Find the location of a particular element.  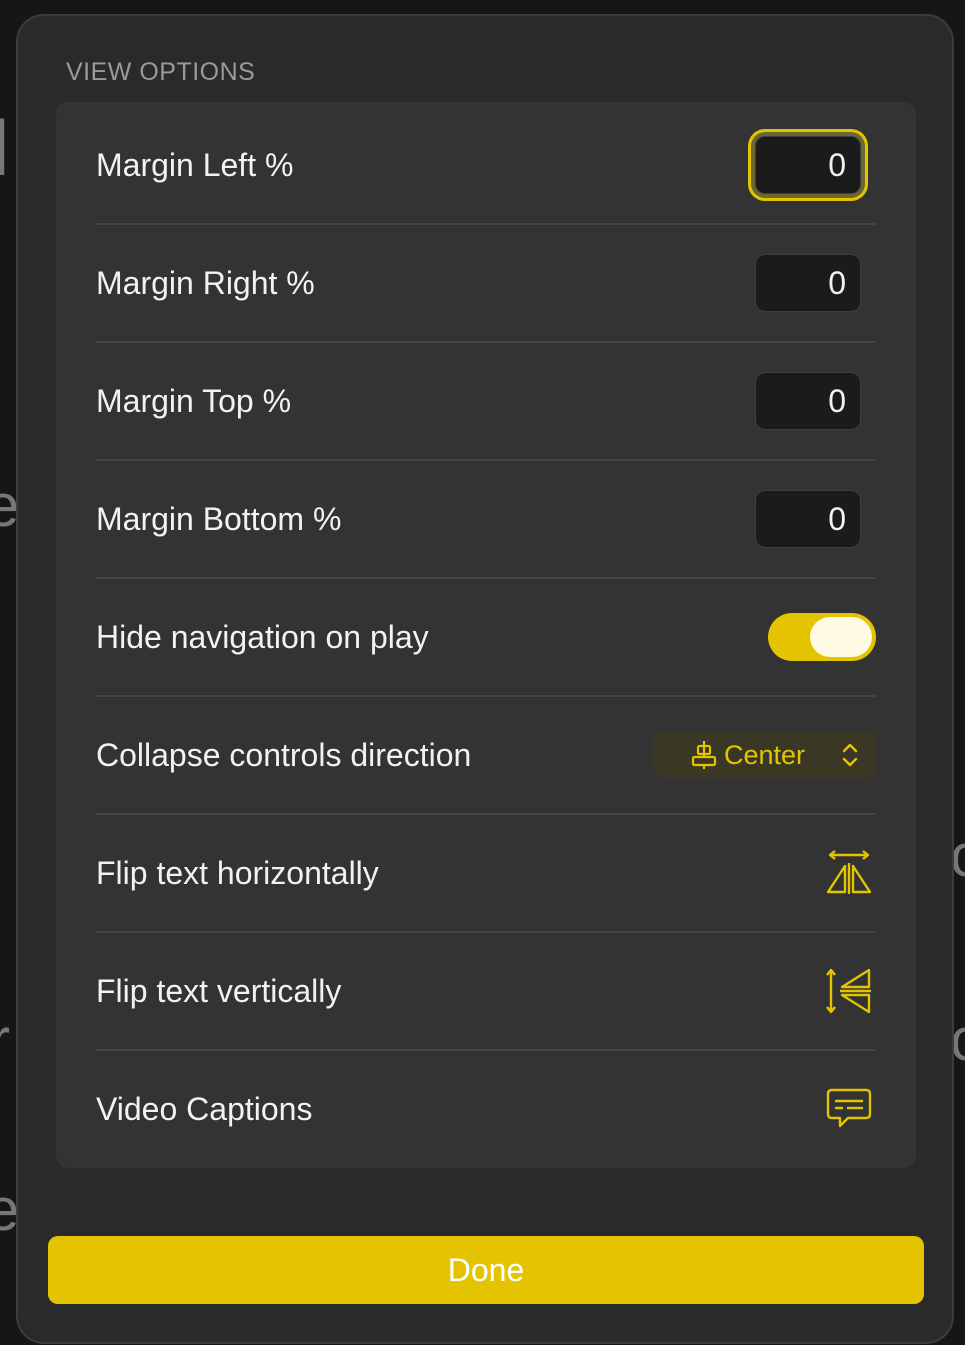

row-margin-bottom: Margin Bottom % 0 is located at coordinates (486, 519).